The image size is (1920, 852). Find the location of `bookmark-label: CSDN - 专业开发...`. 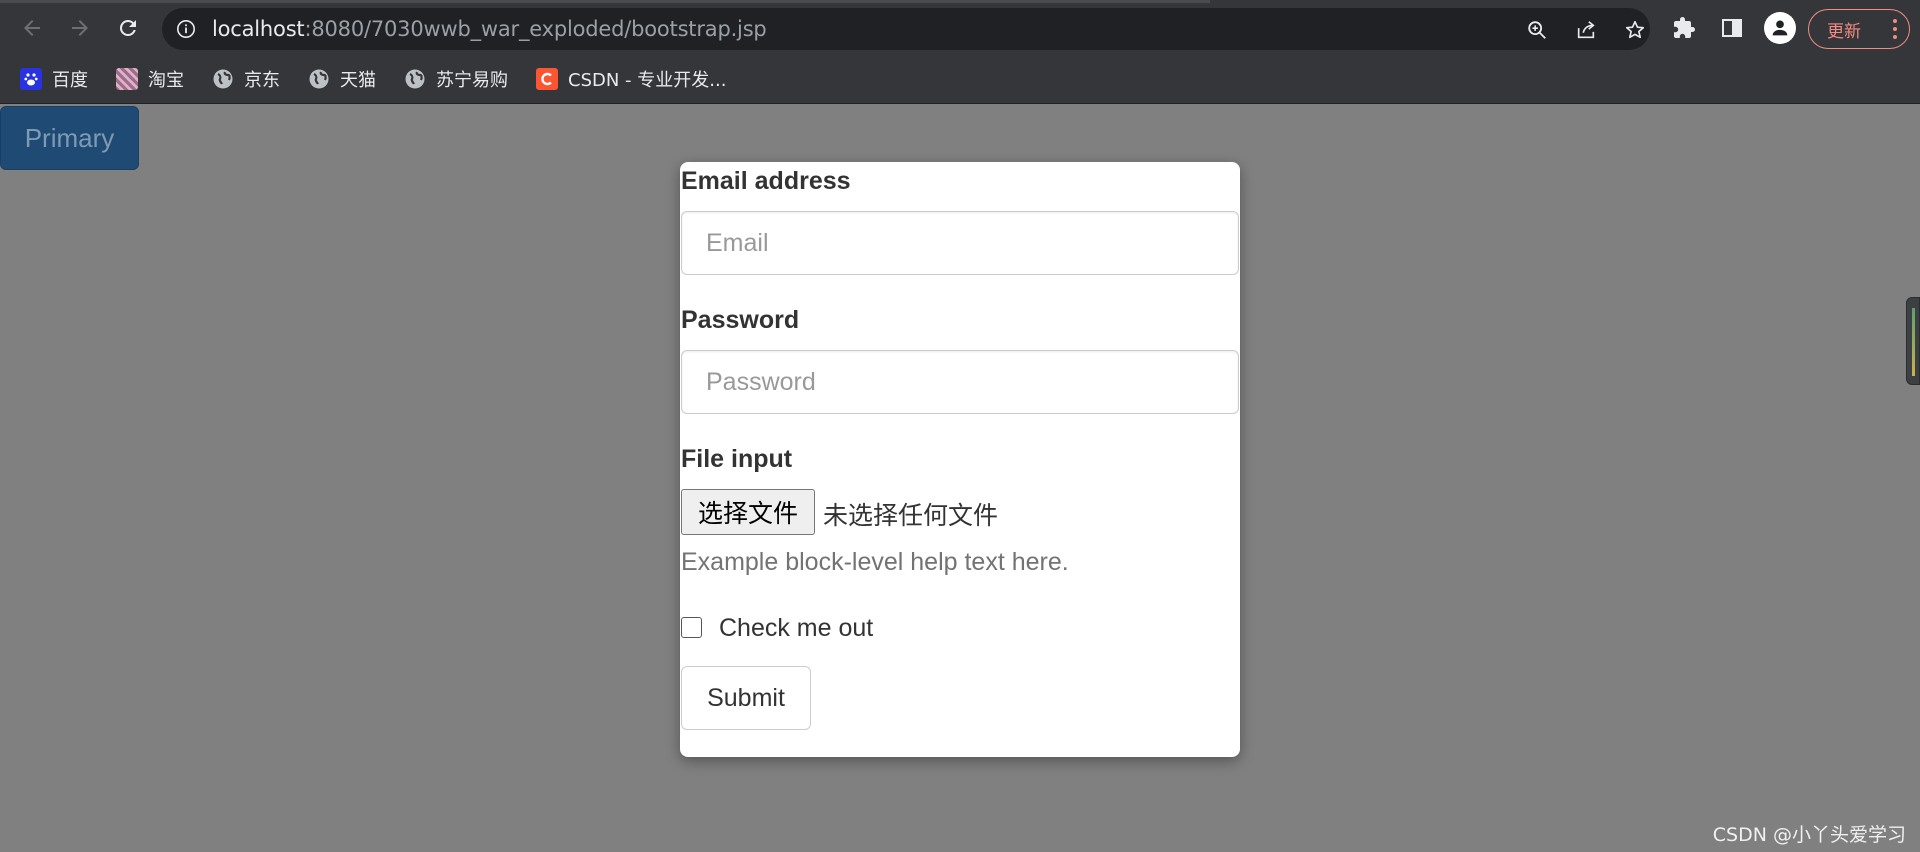

bookmark-label: CSDN - 专业开发... is located at coordinates (647, 80).